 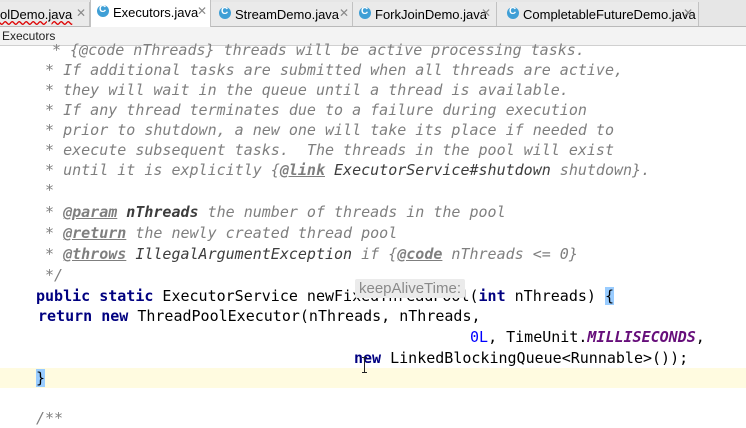 What do you see at coordinates (262, 233) in the screenshot?
I see `javadoc-text: the newly created thread pool` at bounding box center [262, 233].